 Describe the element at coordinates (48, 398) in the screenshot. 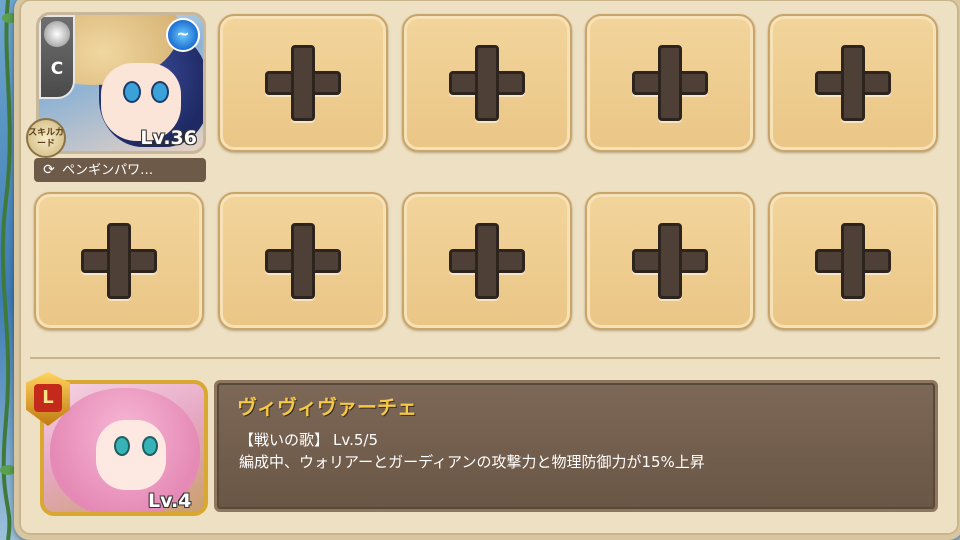

I see `leader-rarity-letter: L` at that location.